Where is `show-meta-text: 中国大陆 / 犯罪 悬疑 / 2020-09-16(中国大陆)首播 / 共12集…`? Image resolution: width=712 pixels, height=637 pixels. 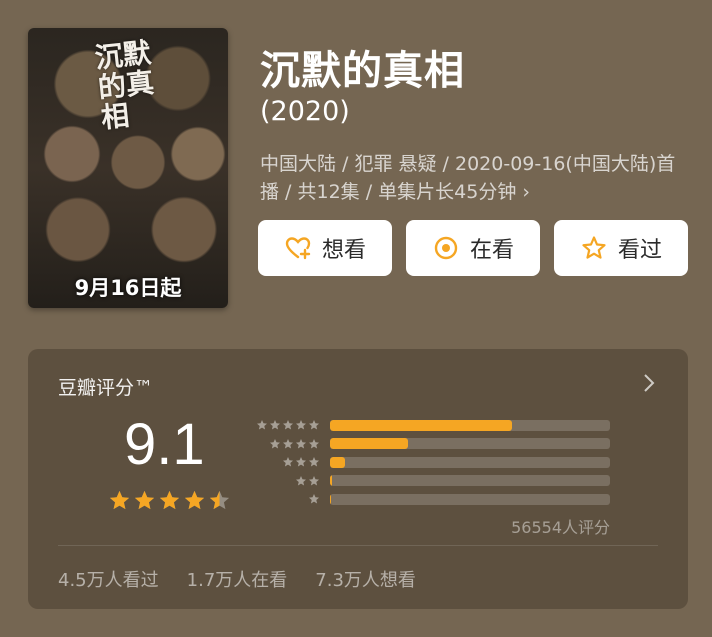 show-meta-text: 中国大陆 / 犯罪 悬疑 / 2020-09-16(中国大陆)首播 / 共12集… is located at coordinates (468, 178).